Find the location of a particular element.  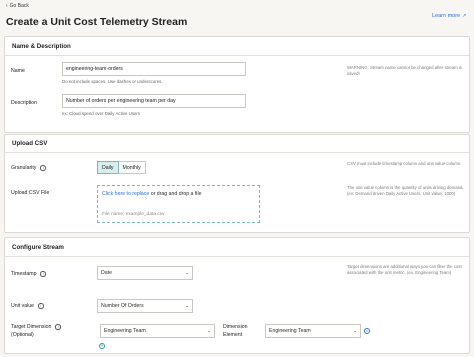

granularity-label-row: Granularity i is located at coordinates (28, 168).